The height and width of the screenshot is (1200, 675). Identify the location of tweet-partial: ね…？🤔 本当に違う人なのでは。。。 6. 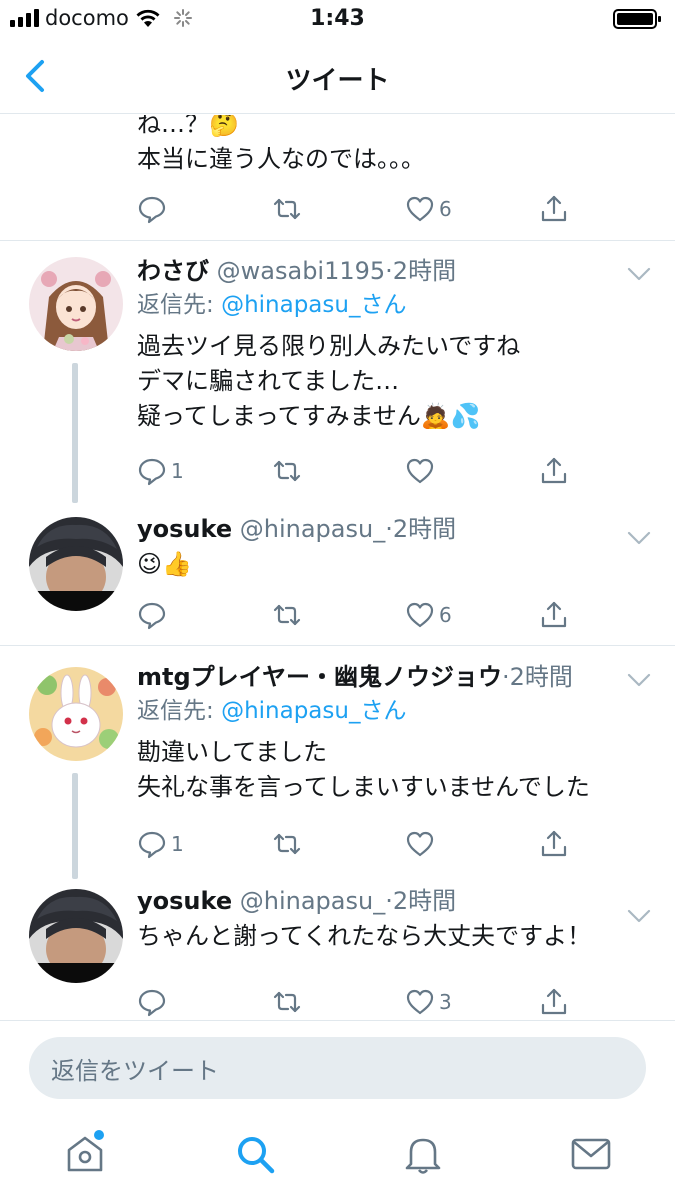
(337, 178).